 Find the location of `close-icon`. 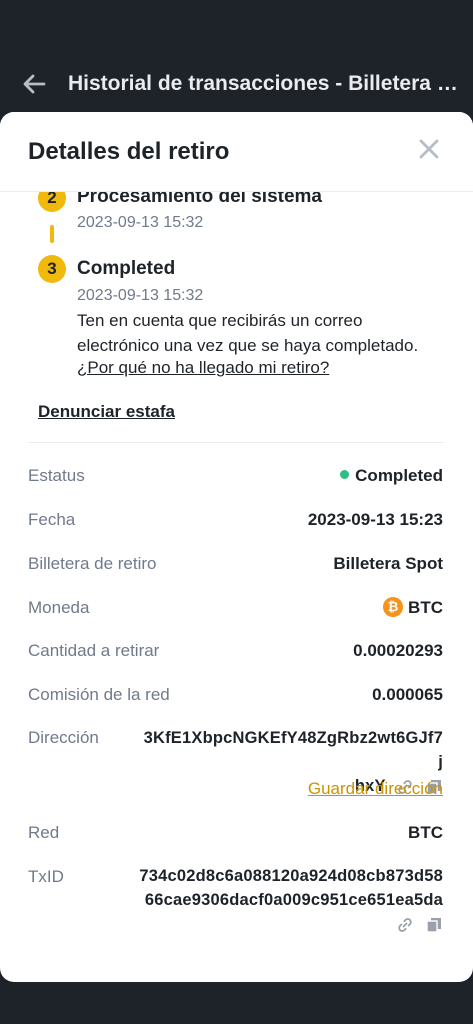

close-icon is located at coordinates (429, 149).